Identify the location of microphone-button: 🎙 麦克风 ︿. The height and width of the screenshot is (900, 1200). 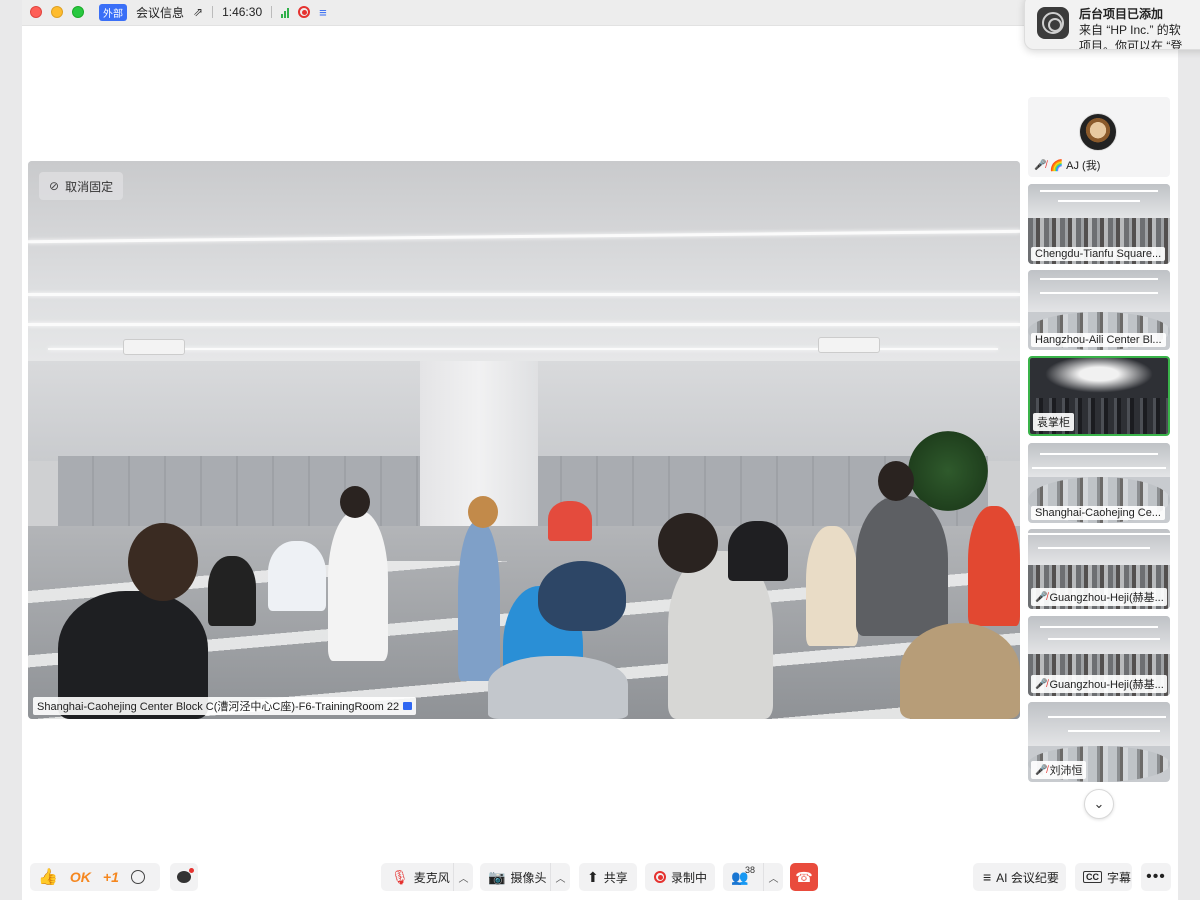
(427, 877).